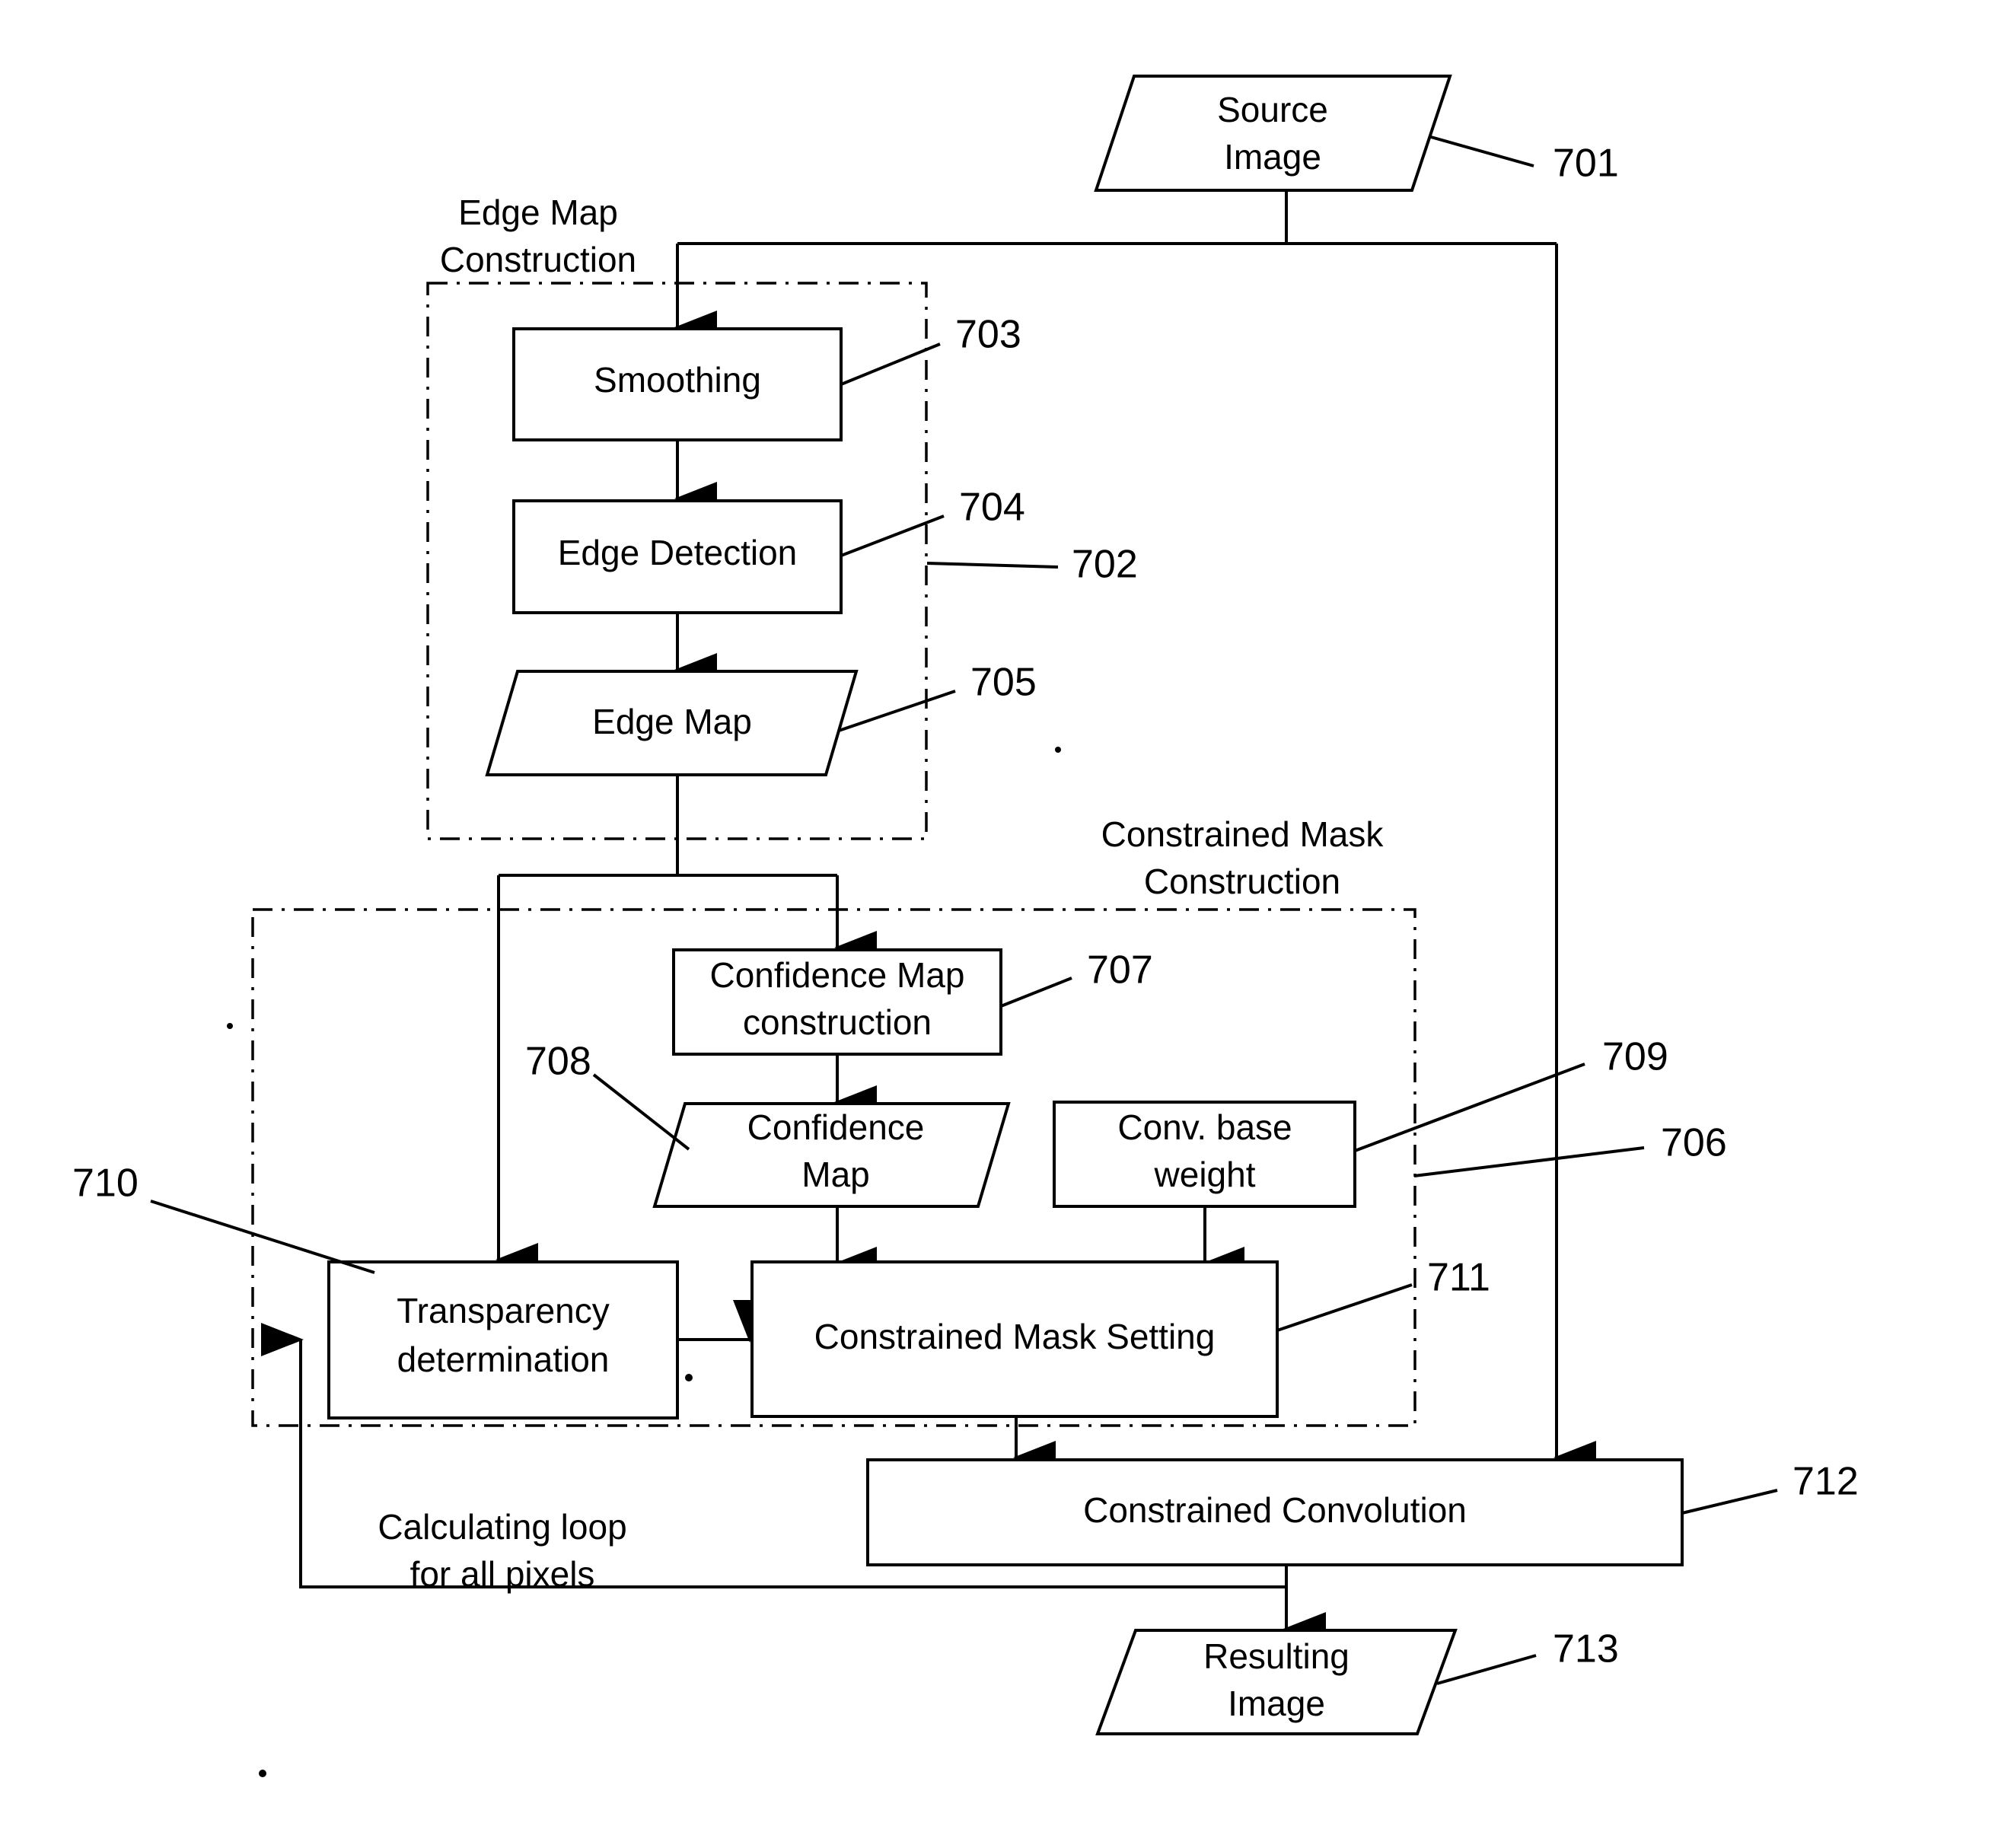 This screenshot has height=1848, width=1998. I want to click on calculating-loop-label-line2: for all pixels, so click(502, 1574).